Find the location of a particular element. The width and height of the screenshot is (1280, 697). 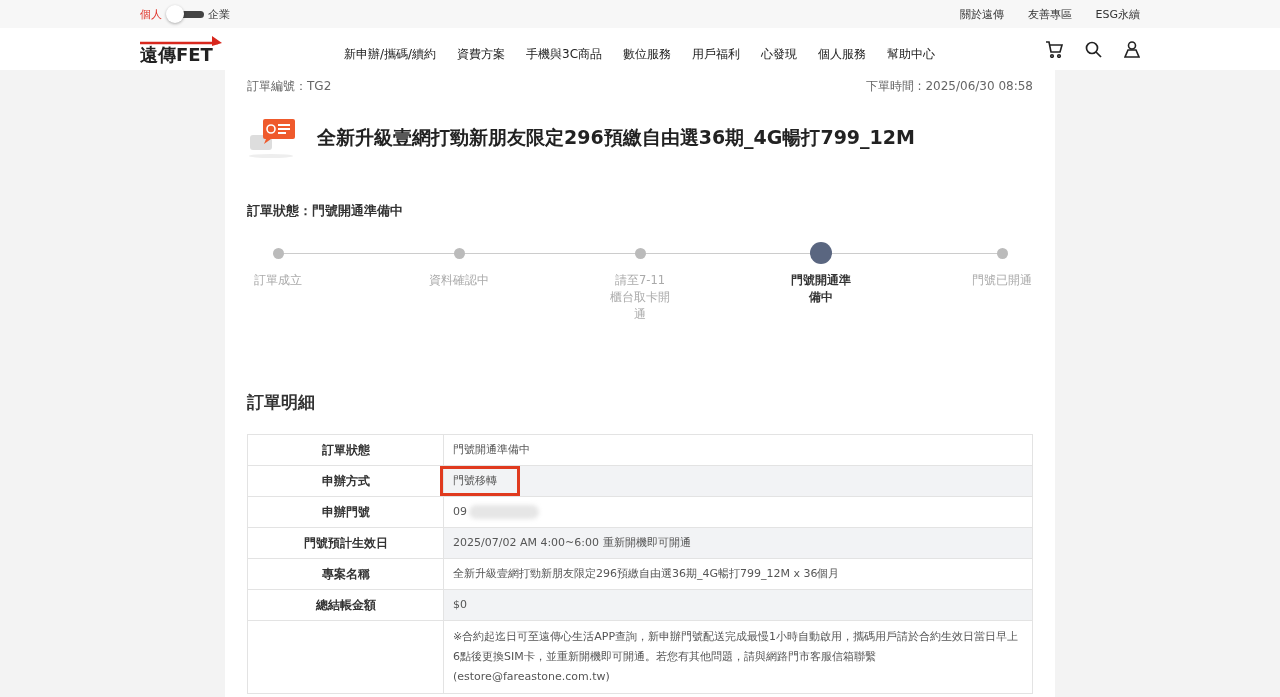

nav-link: 個人服務 is located at coordinates (842, 54).